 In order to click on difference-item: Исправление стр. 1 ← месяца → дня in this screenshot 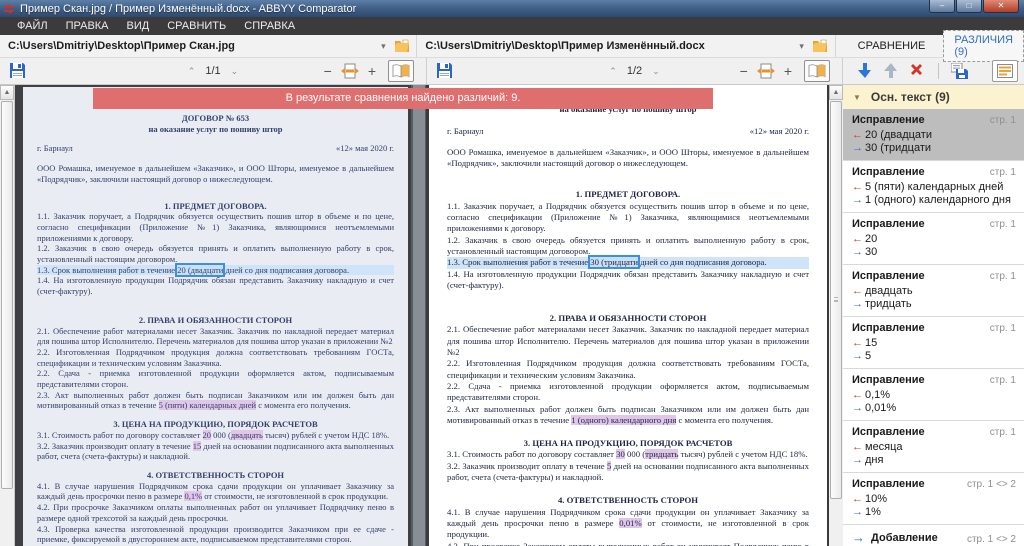, I will do `click(933, 447)`.